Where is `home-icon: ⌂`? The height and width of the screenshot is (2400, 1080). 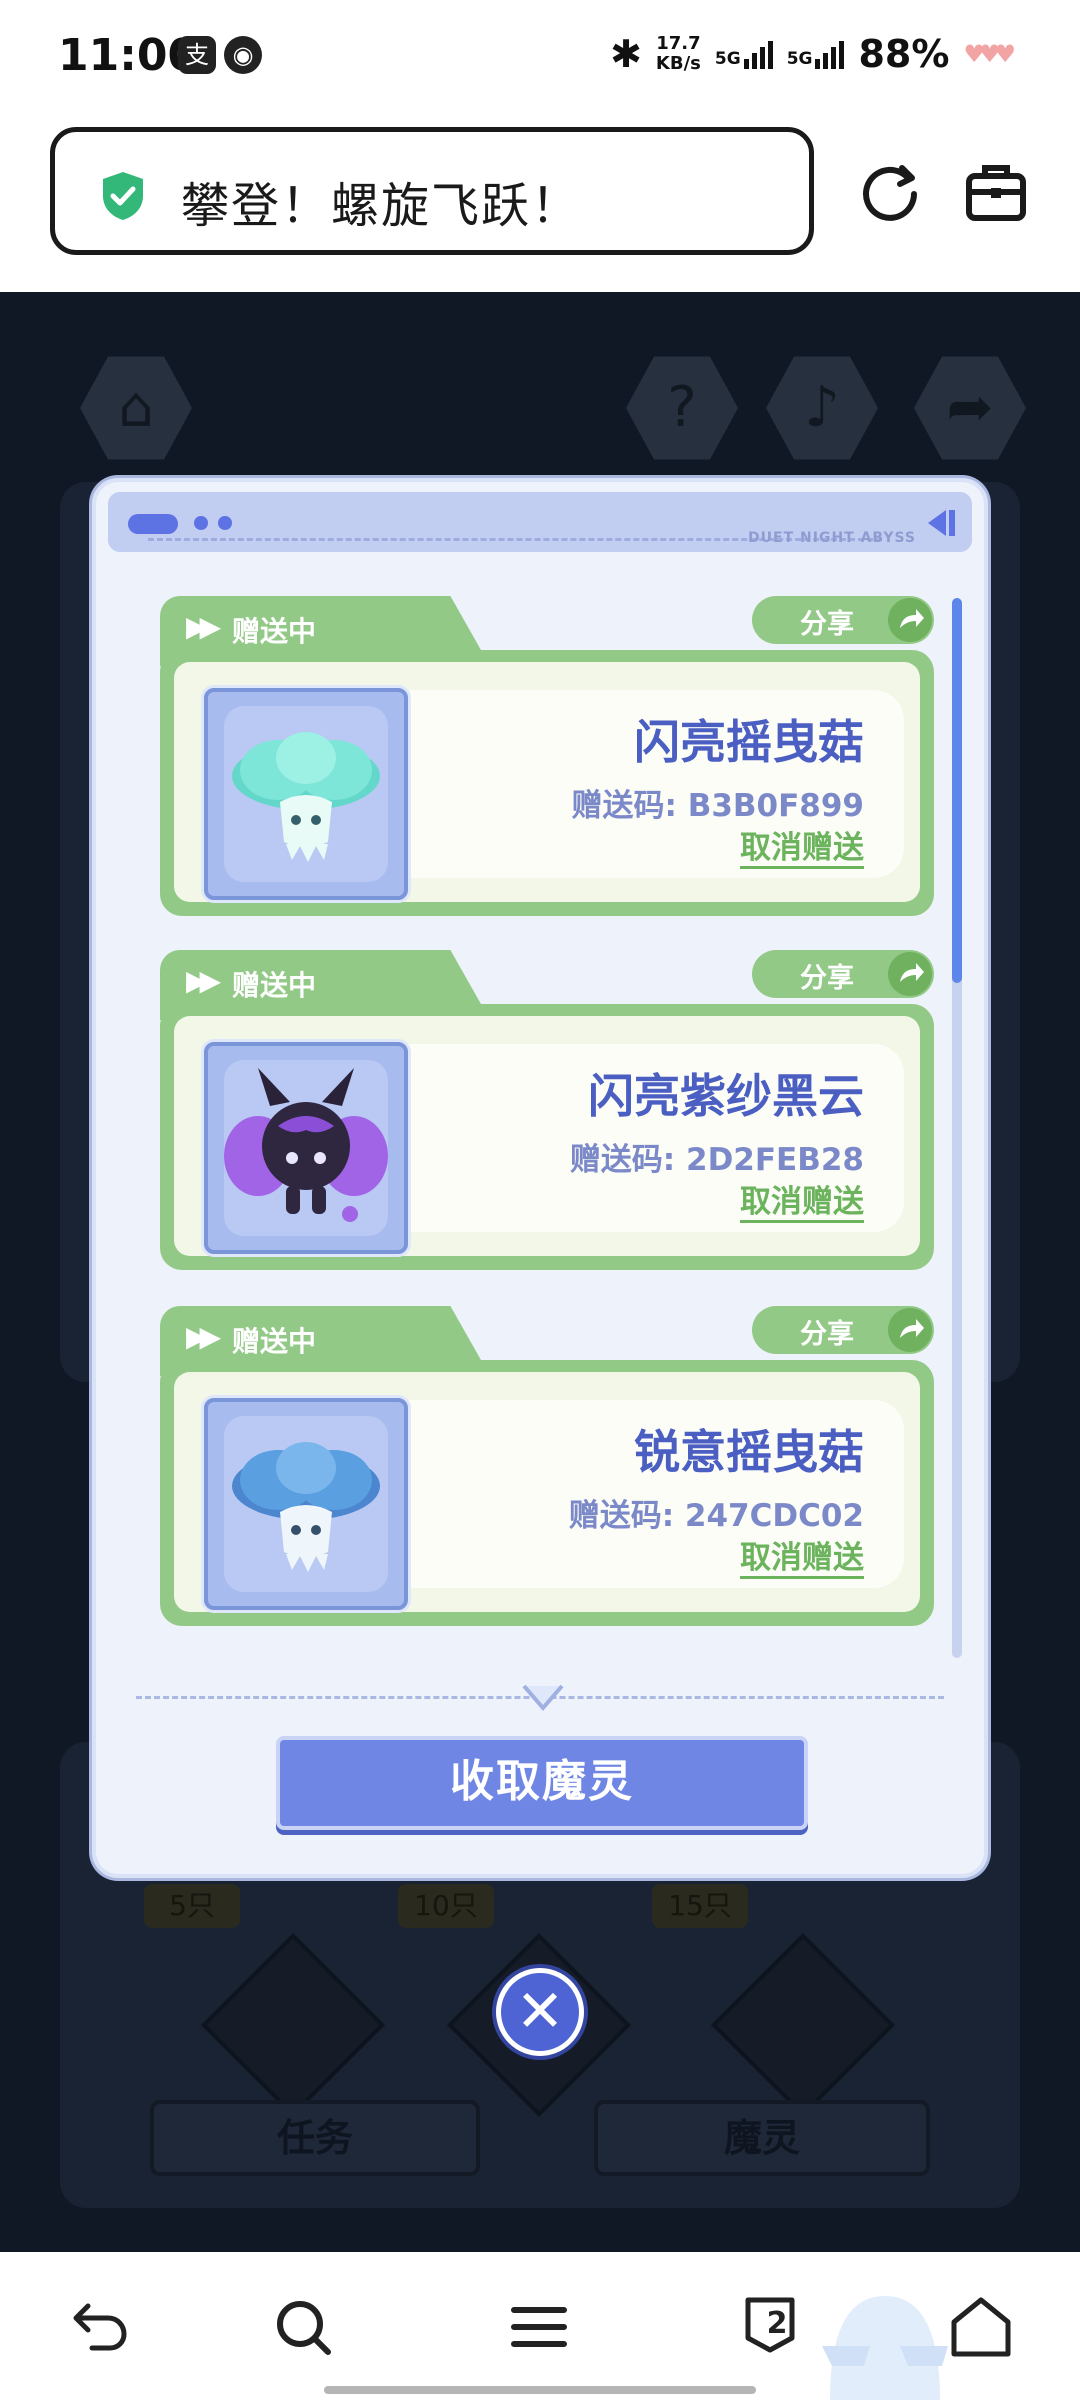
home-icon: ⌂ is located at coordinates (136, 408).